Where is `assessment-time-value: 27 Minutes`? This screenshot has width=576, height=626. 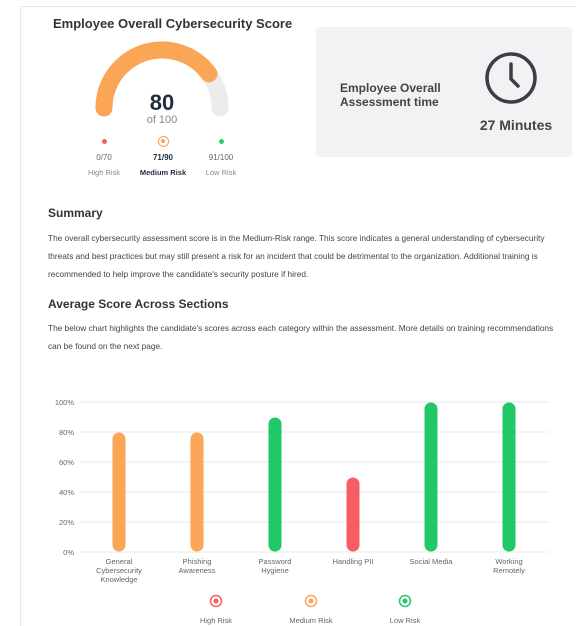 assessment-time-value: 27 Minutes is located at coordinates (516, 125).